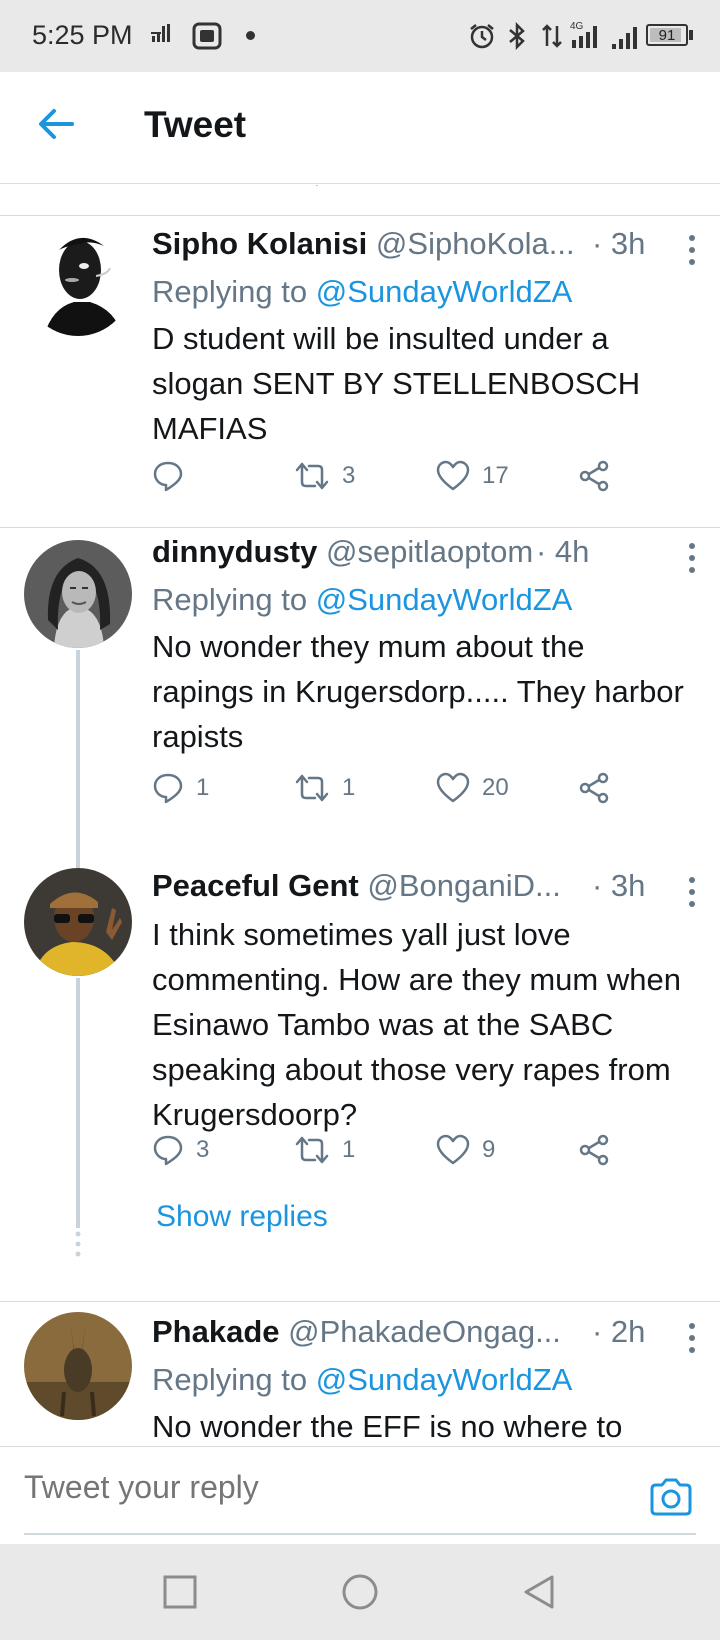 Image resolution: width=720 pixels, height=1640 pixels. Describe the element at coordinates (472, 788) in the screenshot. I see `like-button: 20` at that location.